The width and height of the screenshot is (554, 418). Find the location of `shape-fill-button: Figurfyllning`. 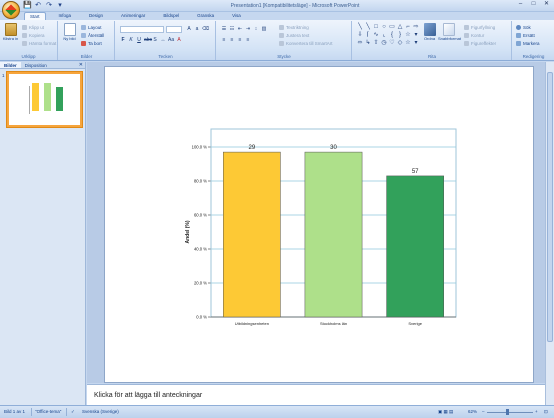

shape-fill-button: Figurfyllning is located at coordinates (479, 27).